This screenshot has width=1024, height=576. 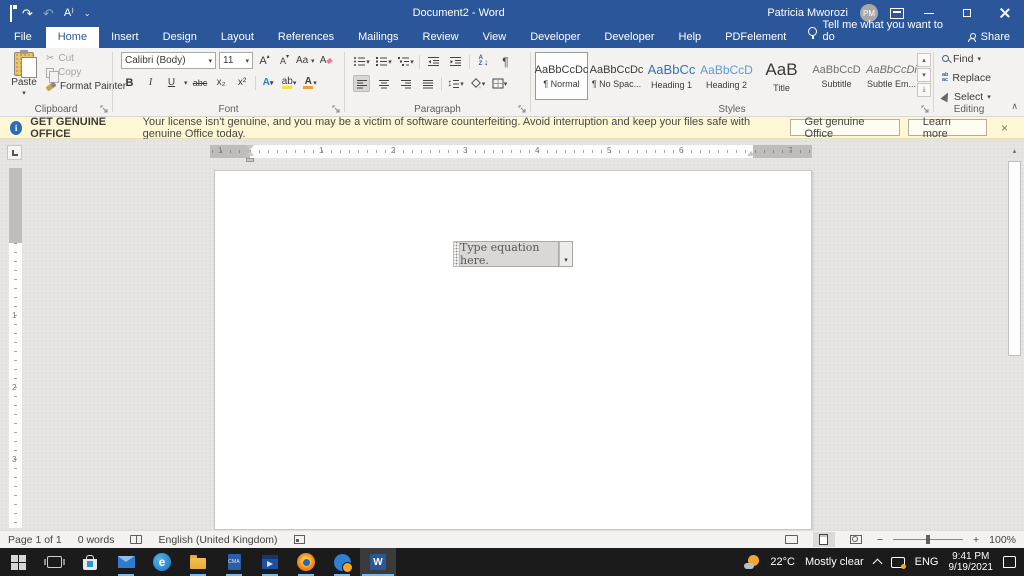 What do you see at coordinates (1014, 106) in the screenshot?
I see `collapse-ribbon-icon: ∧` at bounding box center [1014, 106].